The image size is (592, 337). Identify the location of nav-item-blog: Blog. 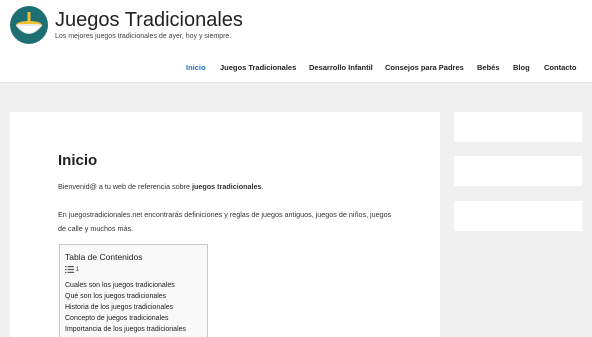
(521, 67).